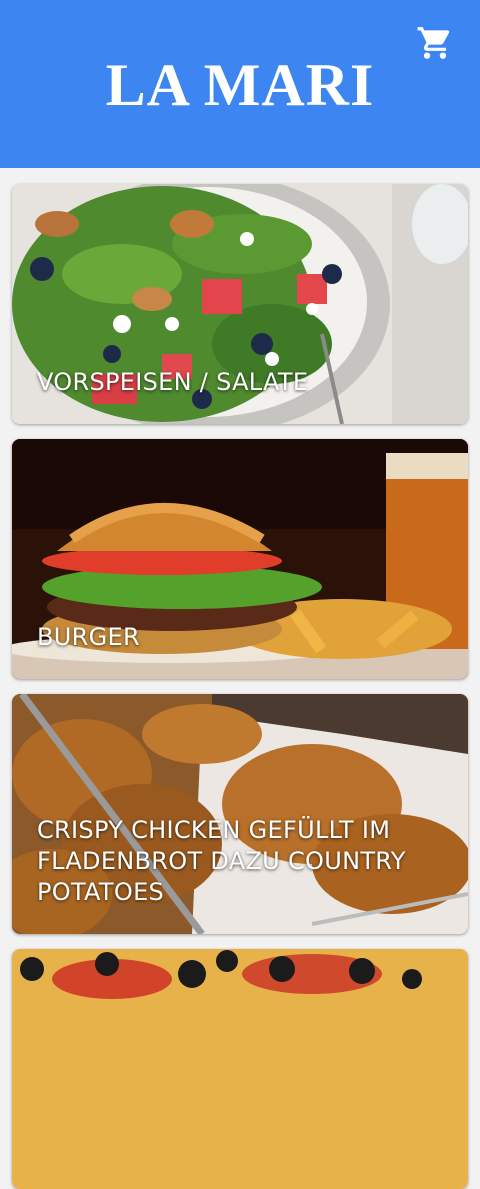  I want to click on app-header: LA MARI, so click(240, 84).